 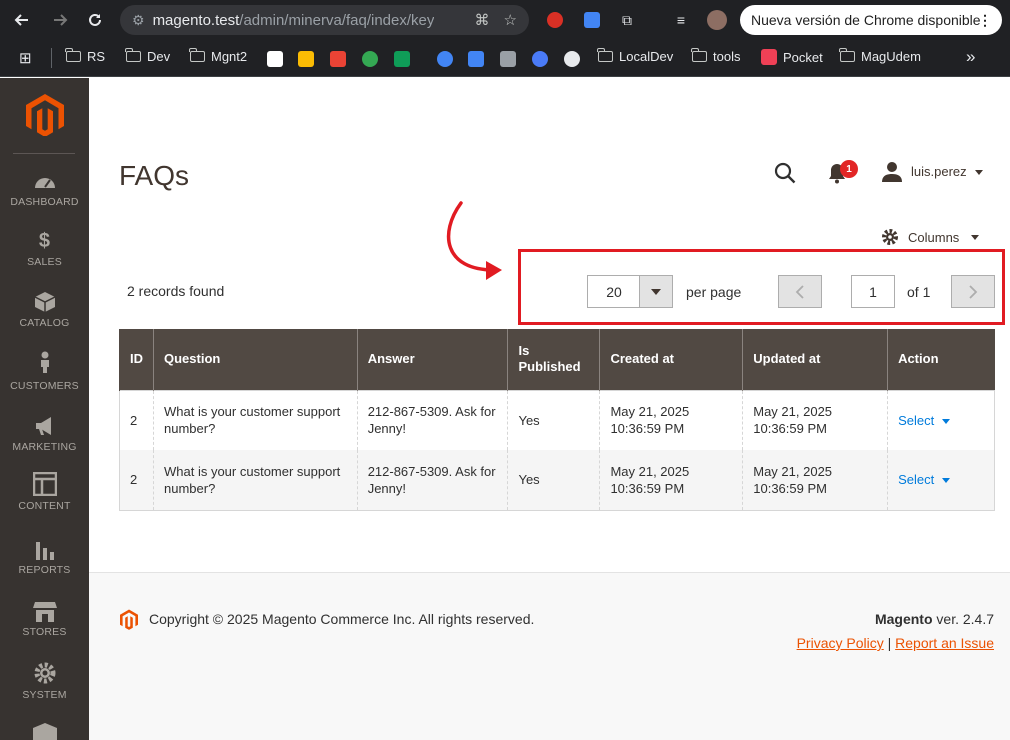 I want to click on sidebar-item-reports: REPORTS, so click(x=44, y=557).